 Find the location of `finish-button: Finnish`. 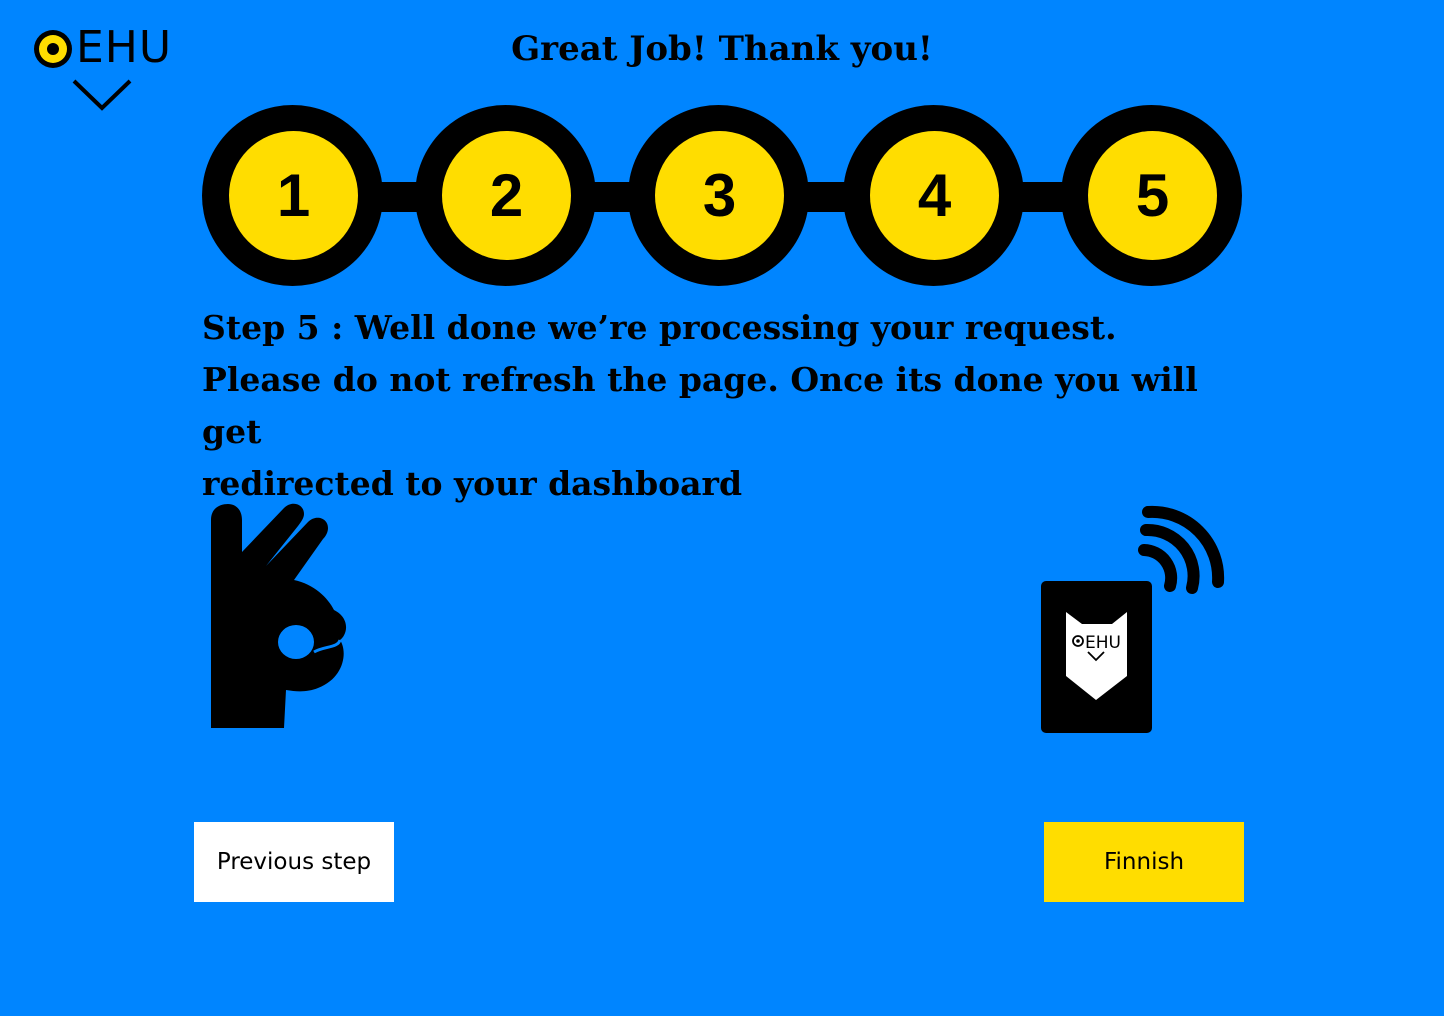

finish-button: Finnish is located at coordinates (1144, 862).